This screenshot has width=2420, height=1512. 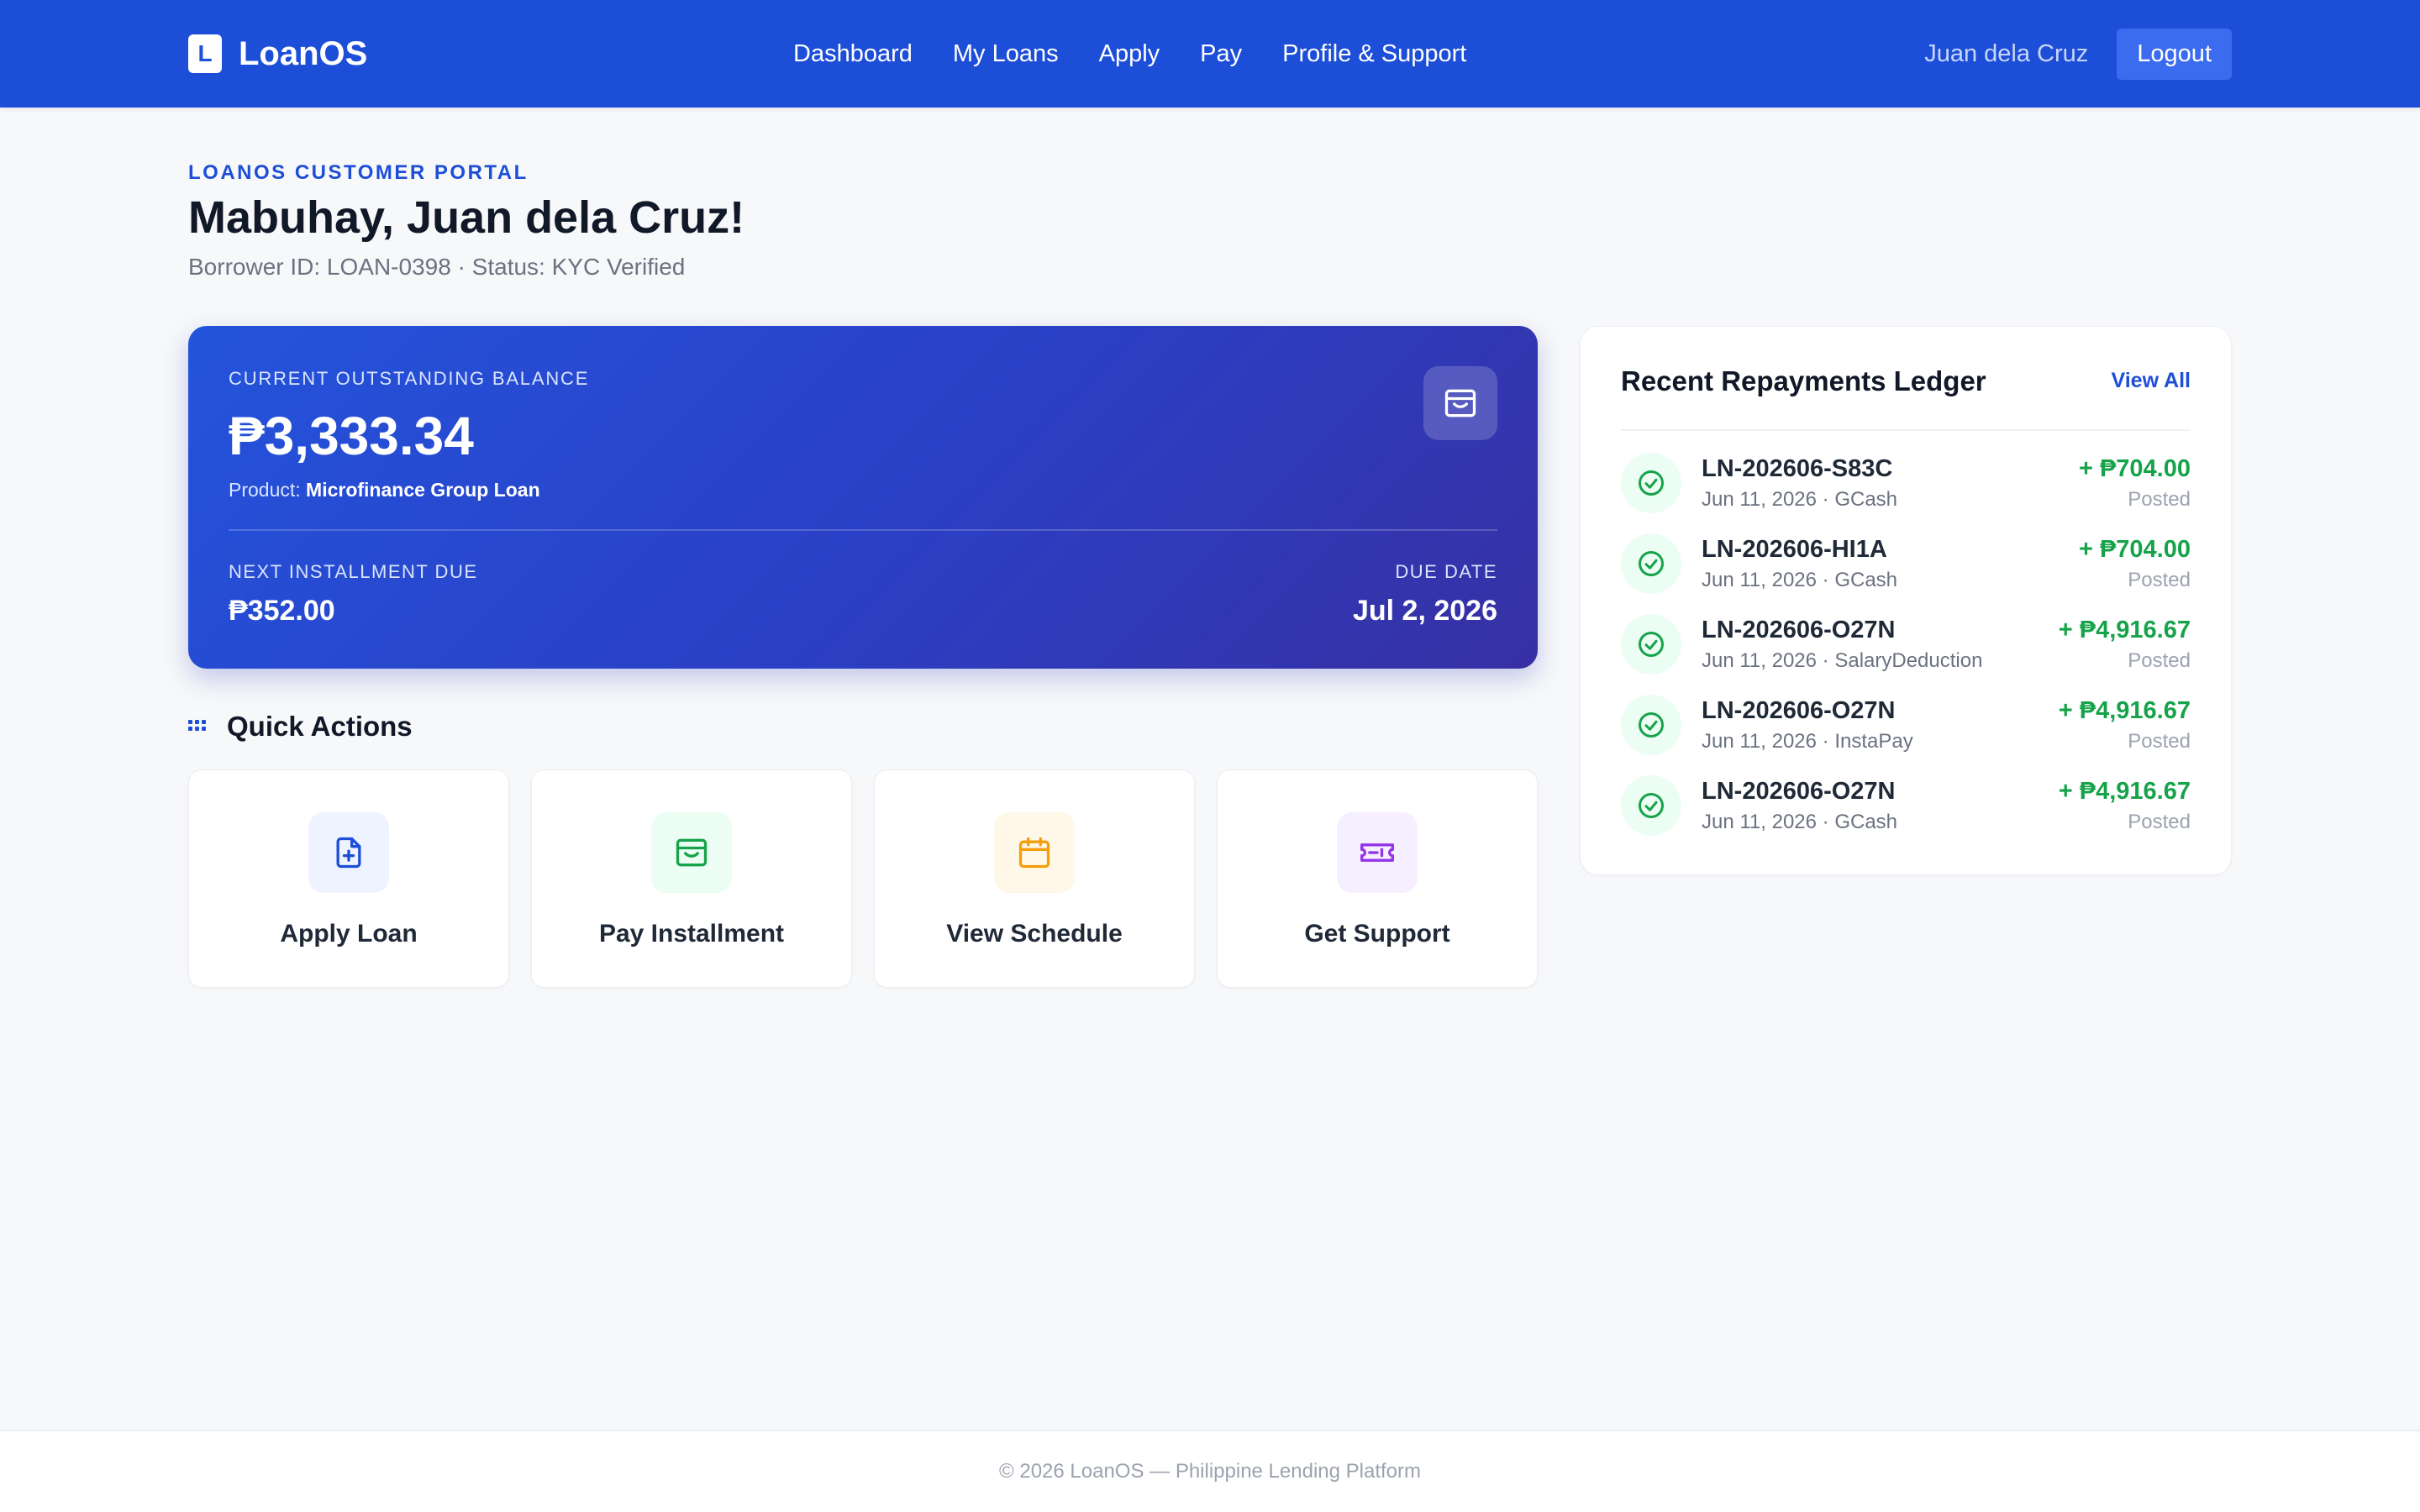 What do you see at coordinates (359, 172) in the screenshot?
I see `portal-eyebrow: LOANOS CUSTOMER PORTAL` at bounding box center [359, 172].